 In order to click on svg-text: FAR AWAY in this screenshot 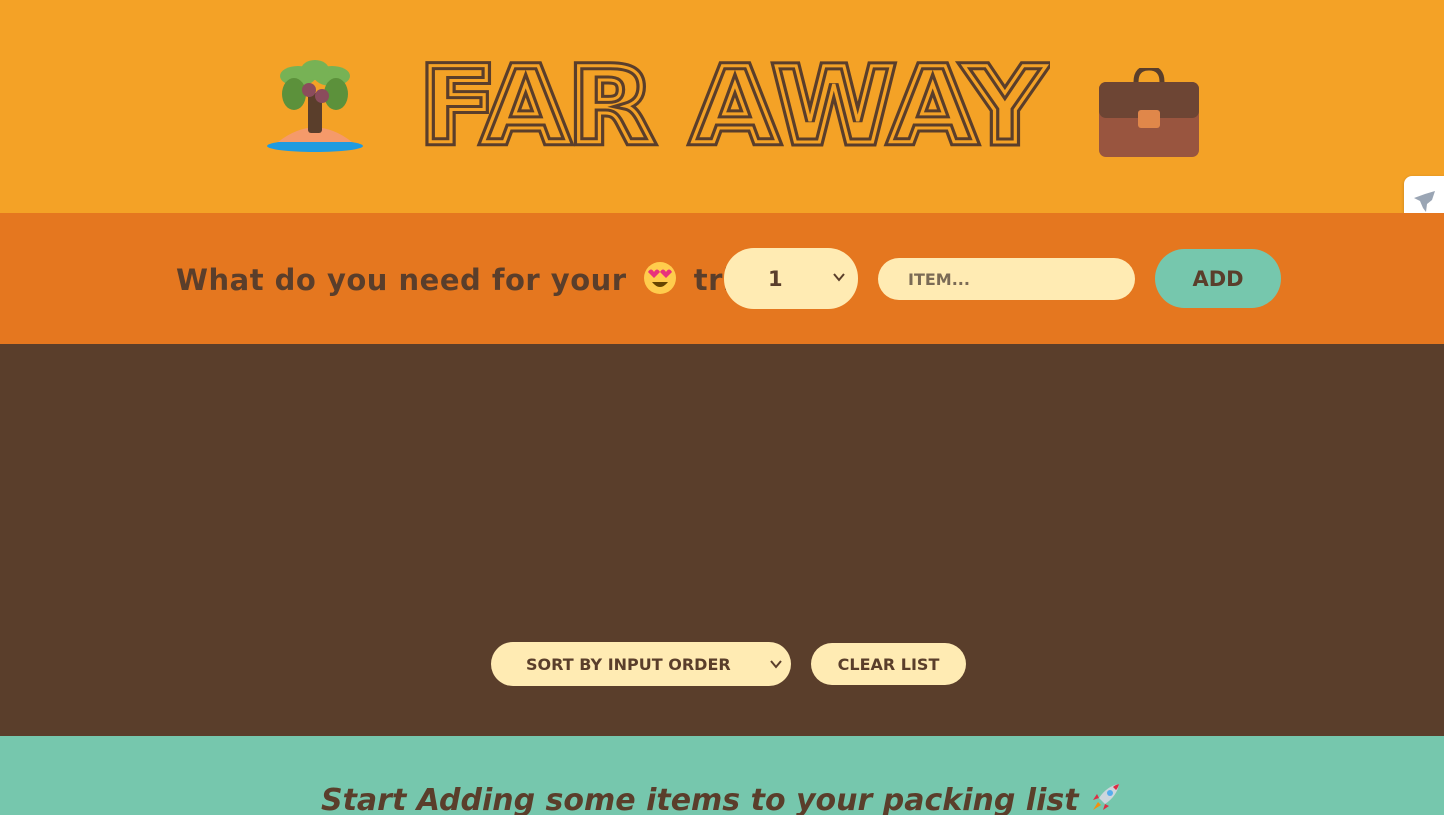, I will do `click(733, 105)`.